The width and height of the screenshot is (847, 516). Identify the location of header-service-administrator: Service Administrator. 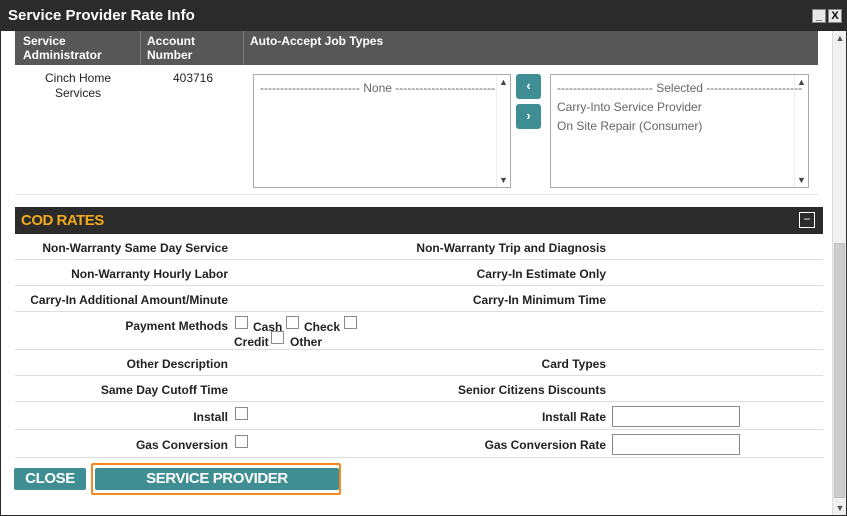
(62, 48).